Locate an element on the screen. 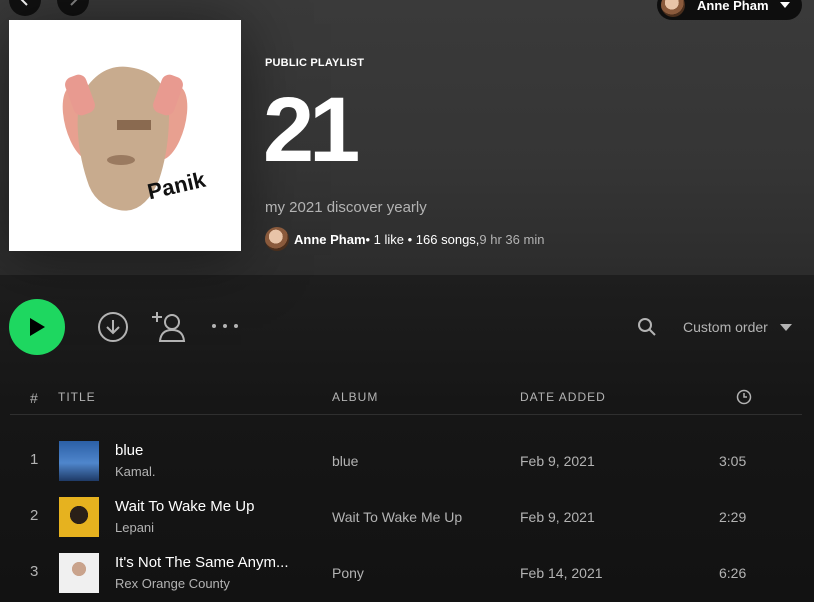  search-in-playlist-button is located at coordinates (647, 327).